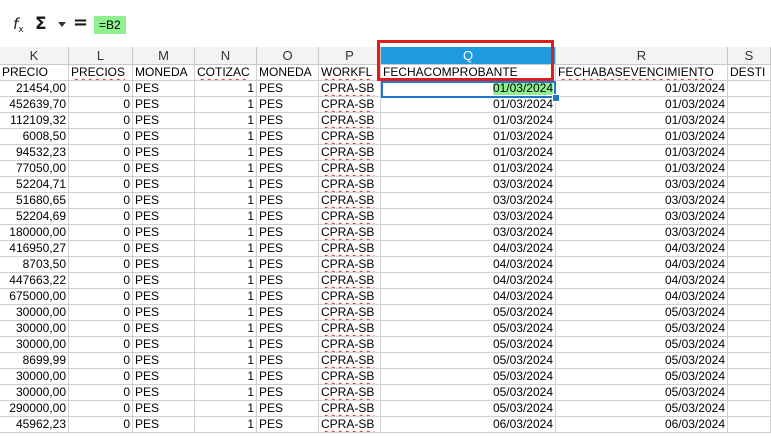 This screenshot has width=771, height=436. What do you see at coordinates (80, 22) in the screenshot?
I see `formula-equals-icon: =` at bounding box center [80, 22].